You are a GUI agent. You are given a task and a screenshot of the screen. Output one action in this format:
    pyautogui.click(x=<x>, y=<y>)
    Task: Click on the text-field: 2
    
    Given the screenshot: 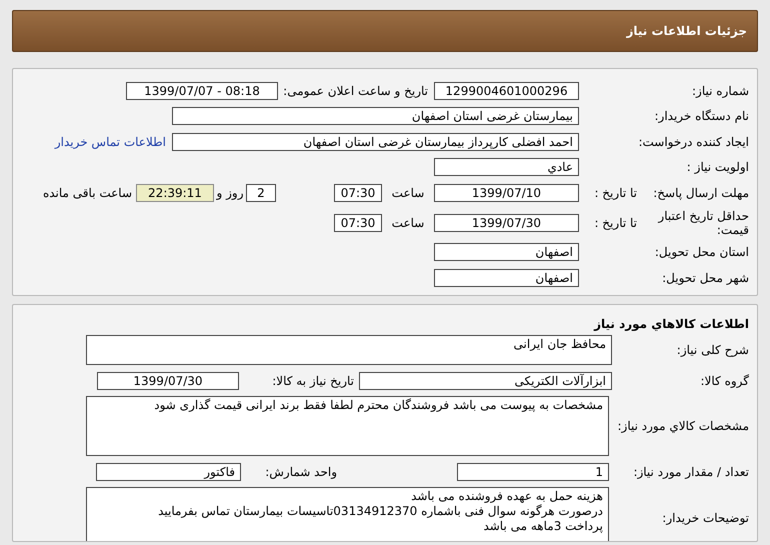 What is the action you would take?
    pyautogui.click(x=261, y=193)
    